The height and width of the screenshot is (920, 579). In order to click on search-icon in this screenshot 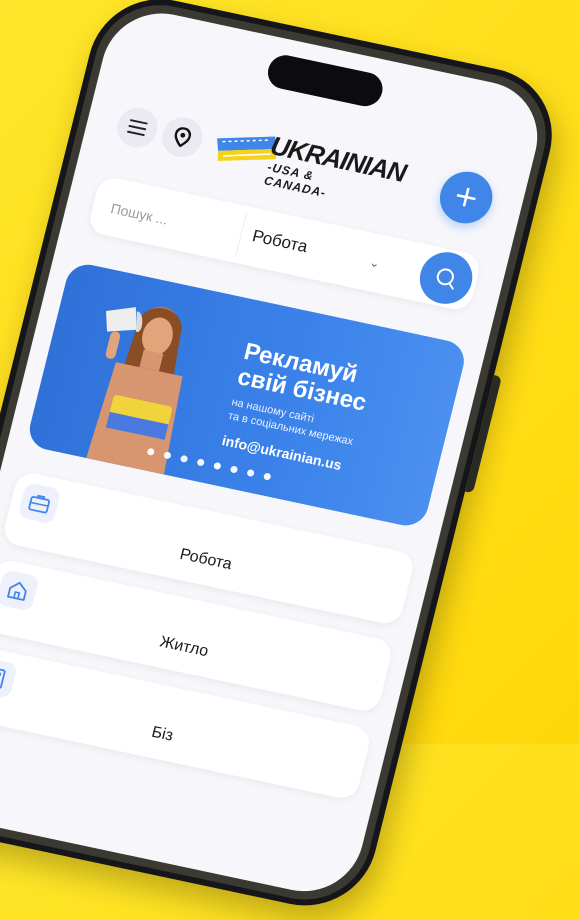, I will do `click(445, 278)`.